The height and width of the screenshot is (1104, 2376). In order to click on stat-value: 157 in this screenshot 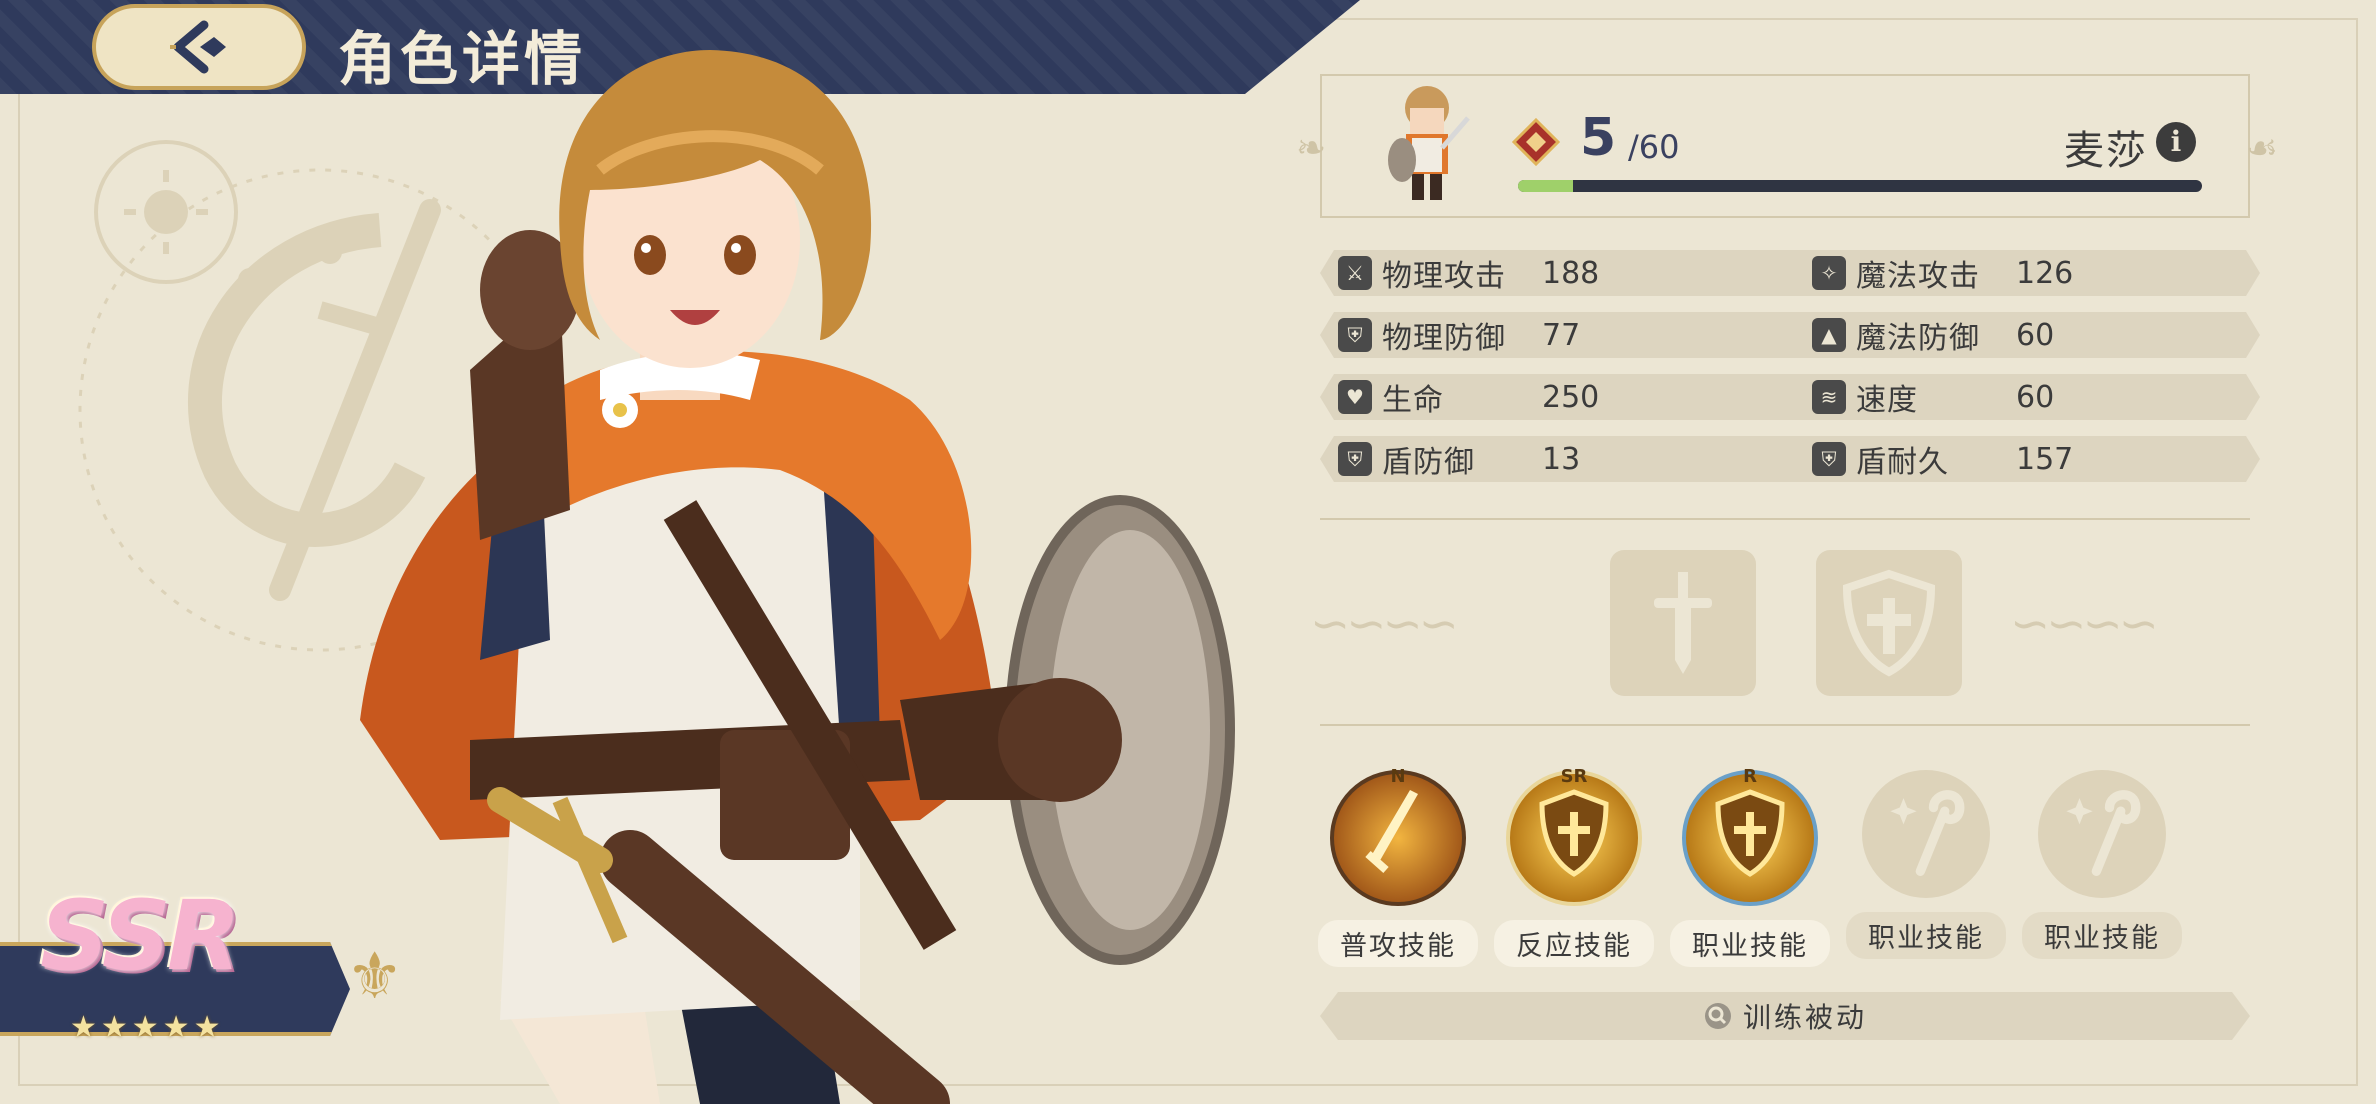, I will do `click(2045, 459)`.